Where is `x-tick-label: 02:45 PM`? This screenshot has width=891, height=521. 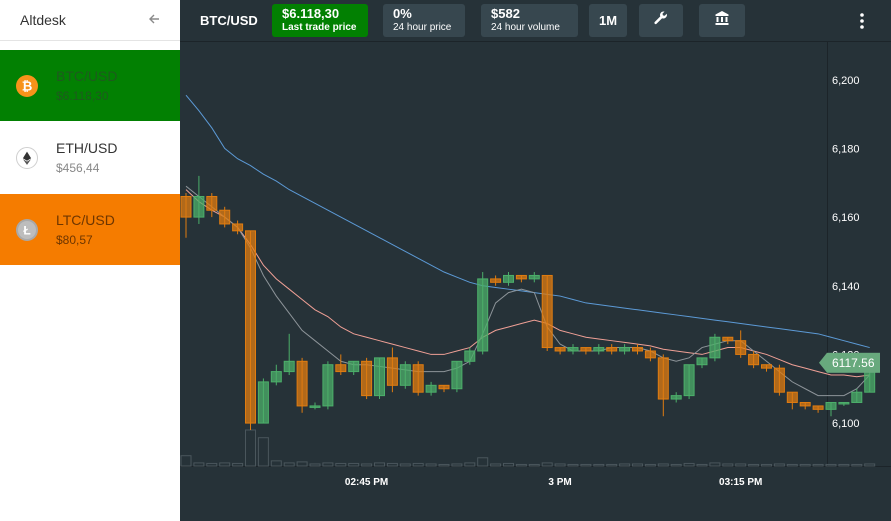 x-tick-label: 02:45 PM is located at coordinates (366, 482).